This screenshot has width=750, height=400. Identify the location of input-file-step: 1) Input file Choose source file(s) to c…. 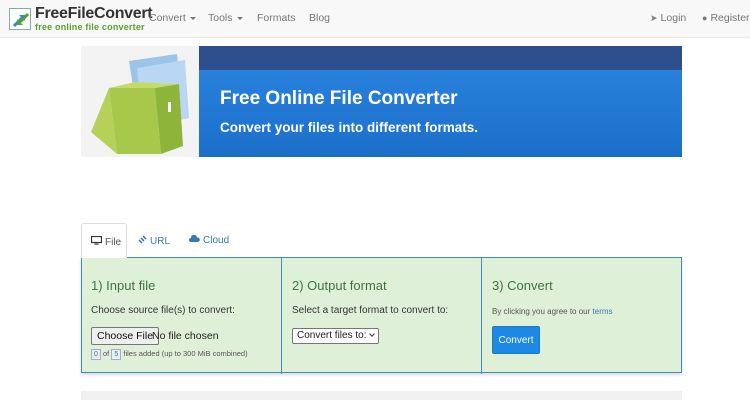
(181, 316).